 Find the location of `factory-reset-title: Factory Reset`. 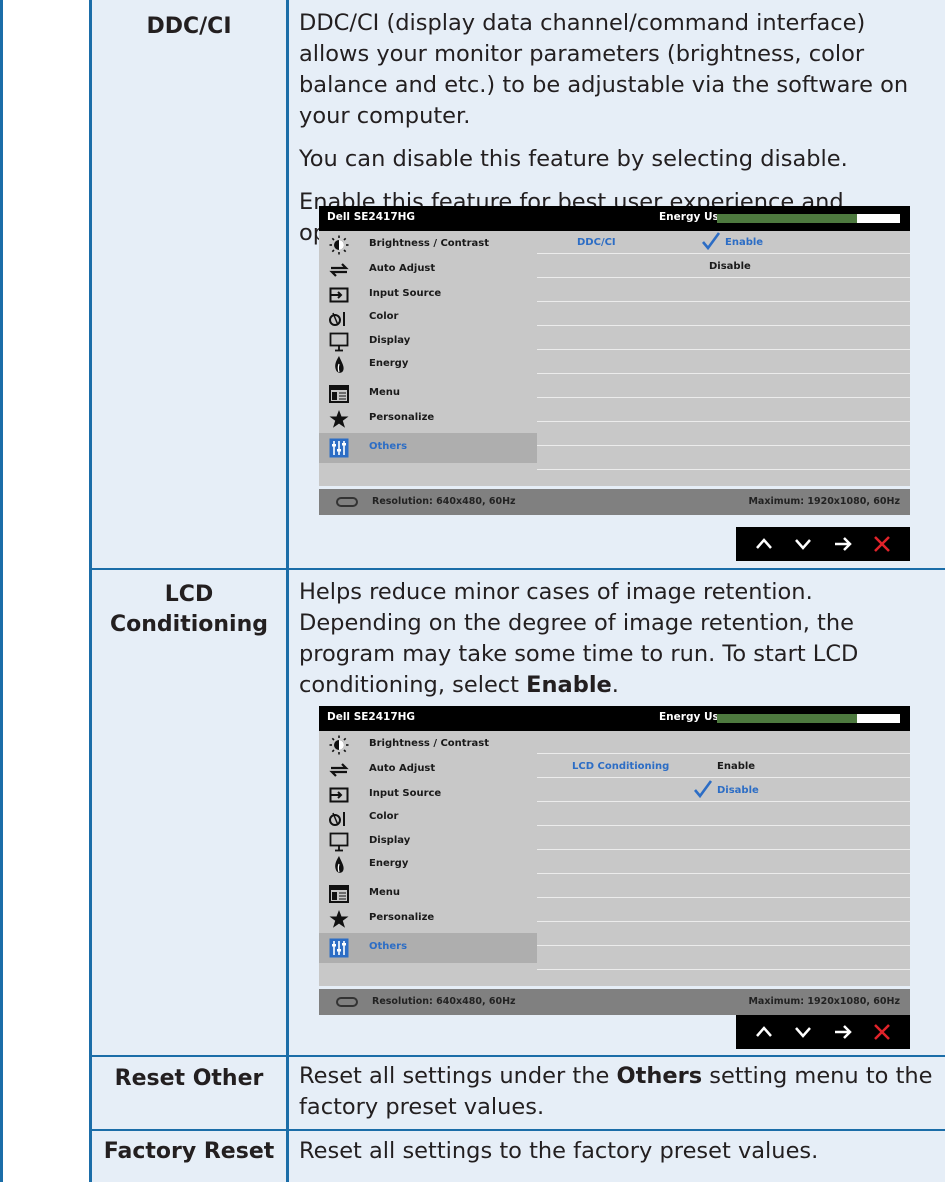

factory-reset-title: Factory Reset is located at coordinates (189, 1151).